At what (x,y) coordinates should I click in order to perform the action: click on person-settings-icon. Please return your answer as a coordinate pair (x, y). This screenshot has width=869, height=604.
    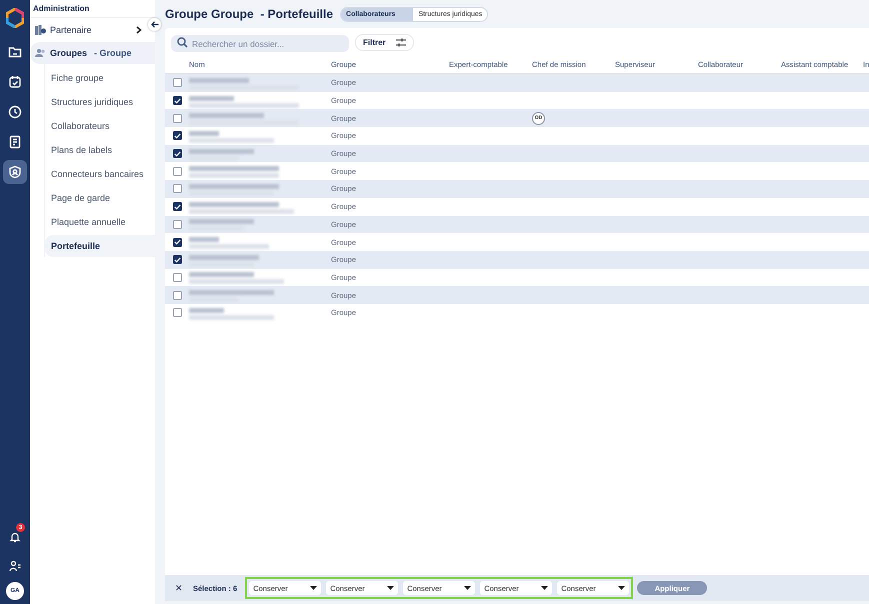
    Looking at the image, I should click on (15, 566).